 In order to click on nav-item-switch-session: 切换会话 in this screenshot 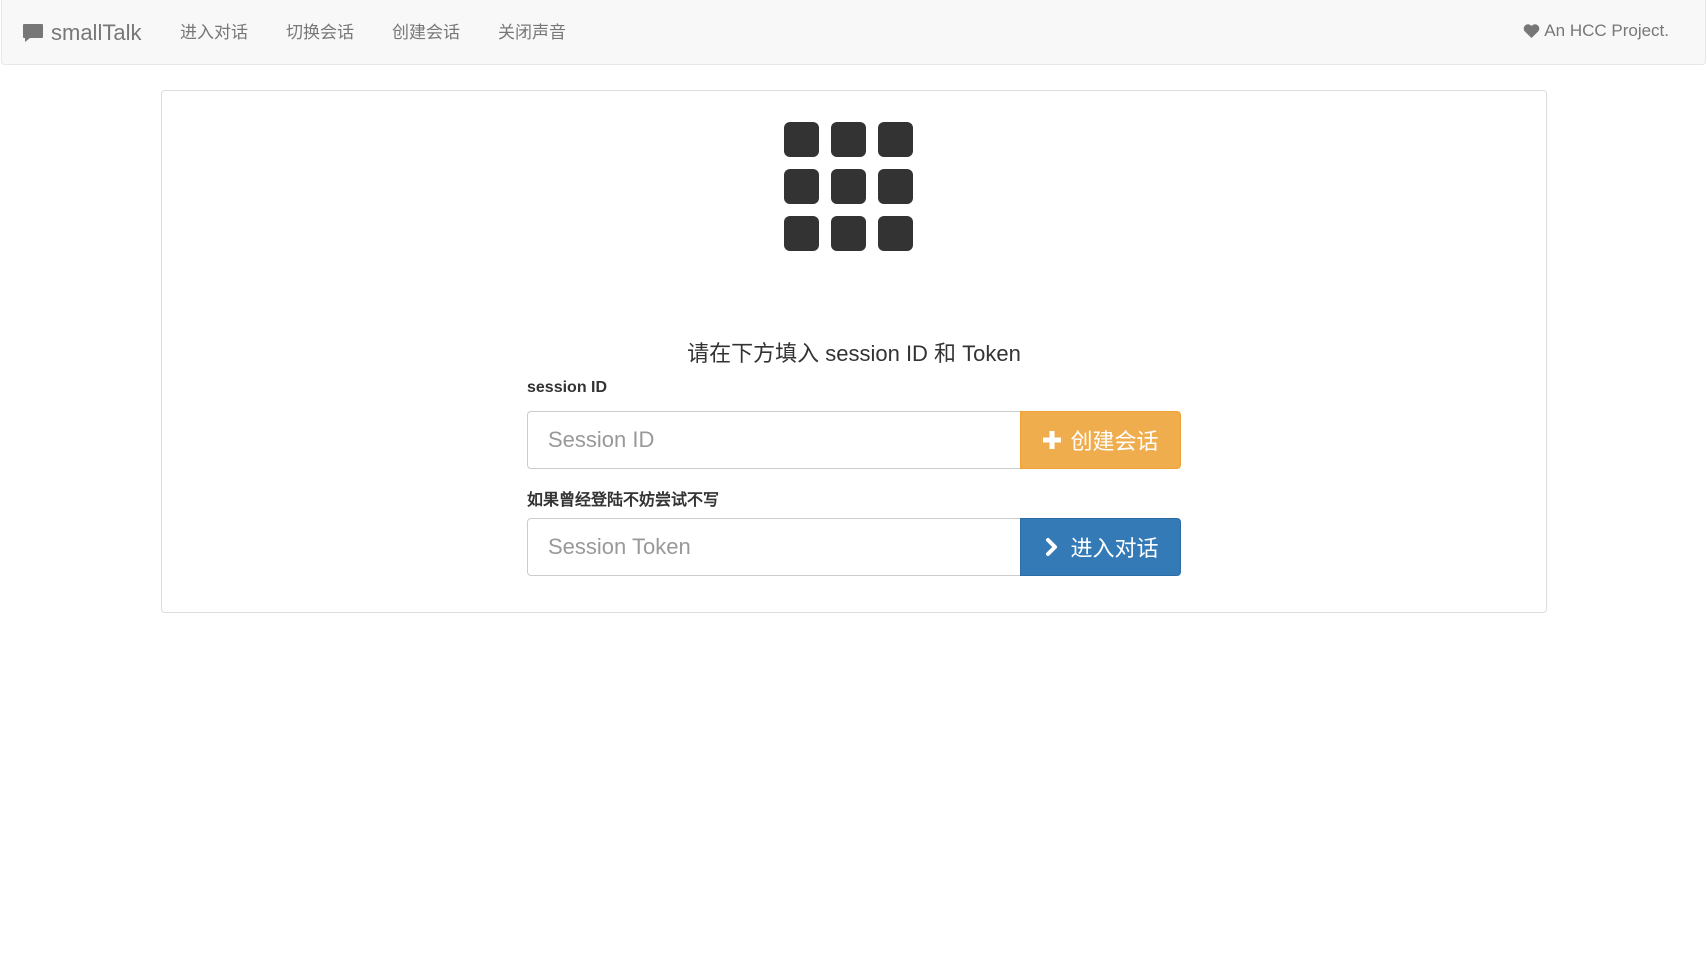, I will do `click(320, 30)`.